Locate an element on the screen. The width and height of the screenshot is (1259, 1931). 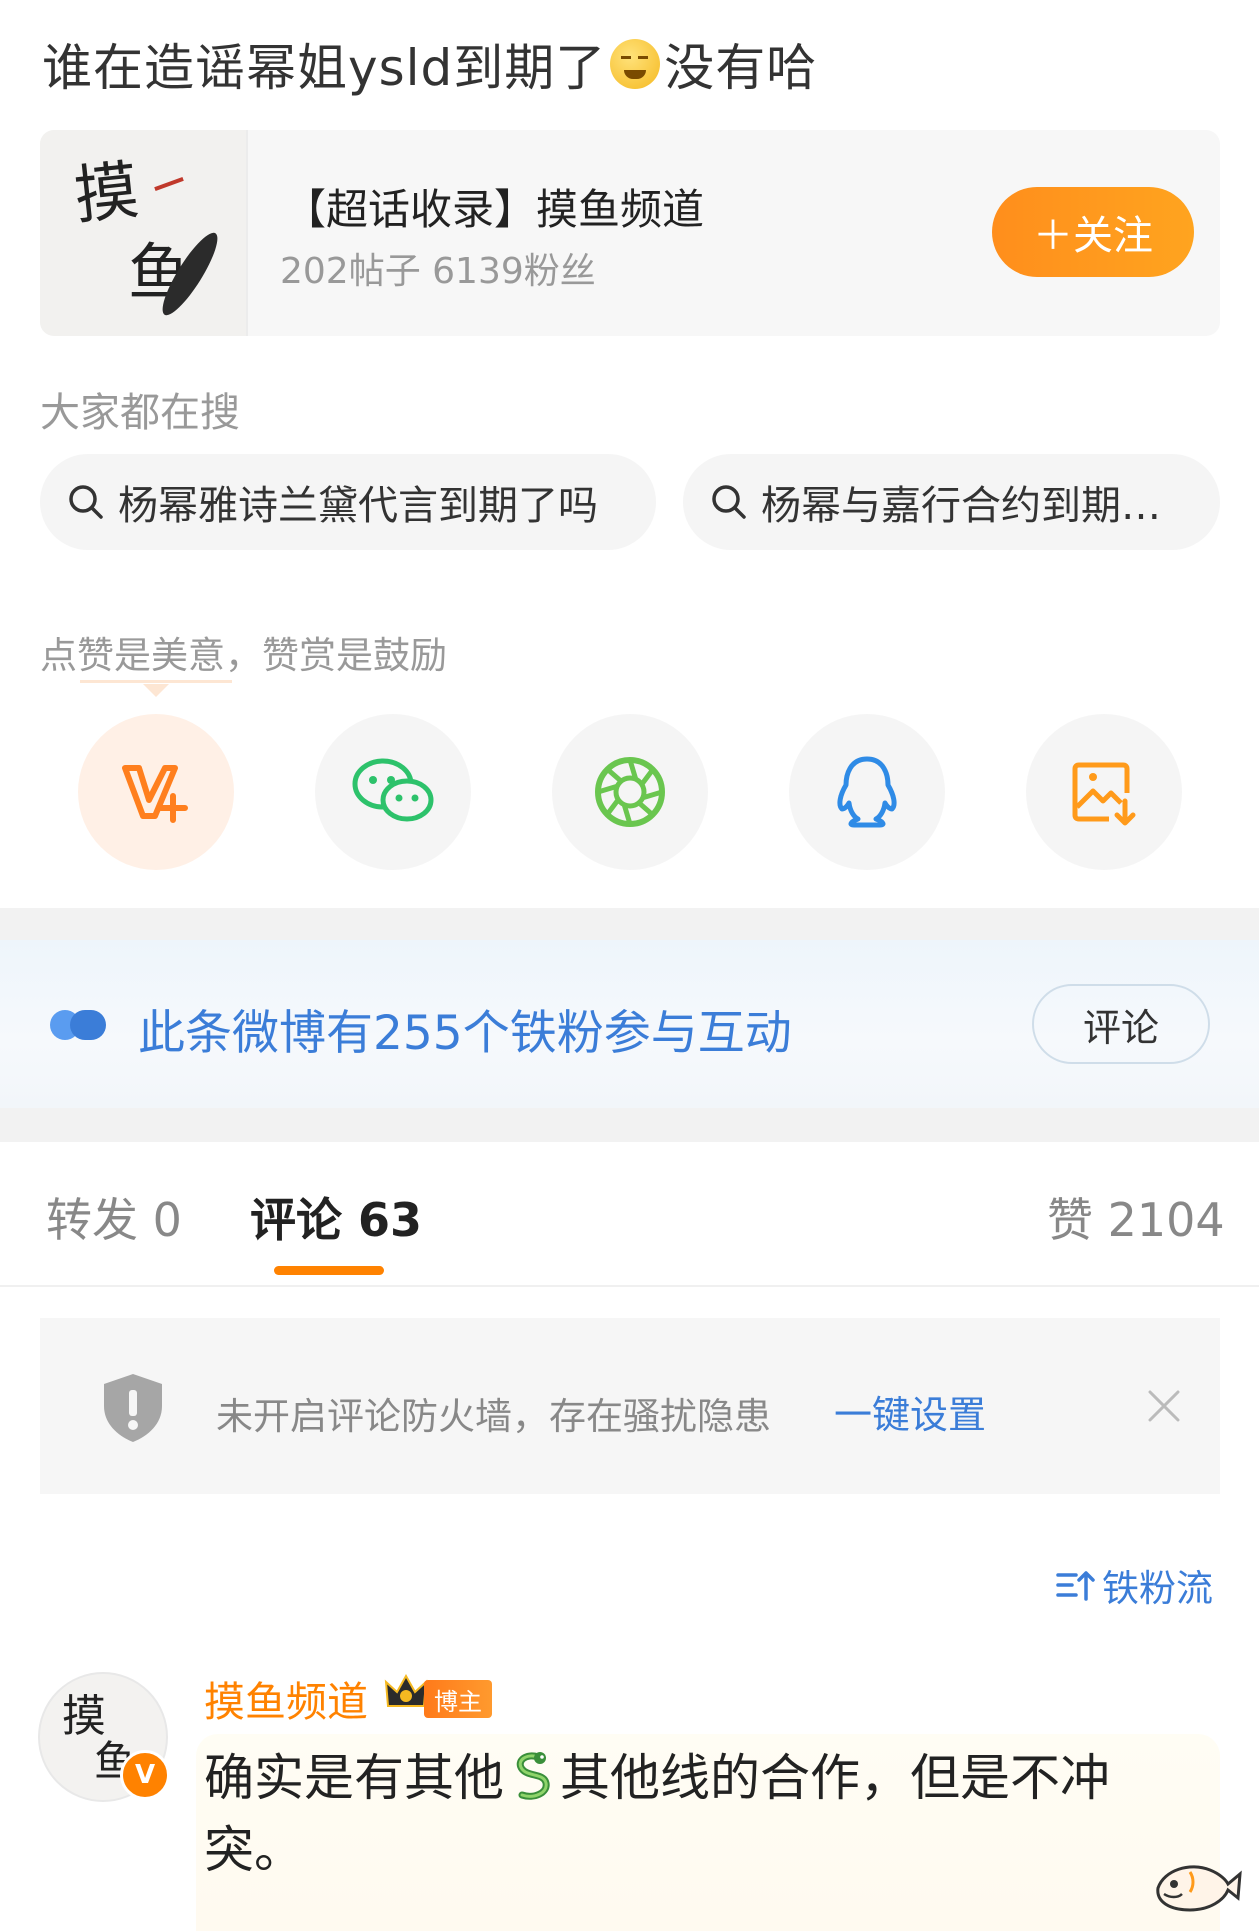
fans-icon is located at coordinates (78, 1025).